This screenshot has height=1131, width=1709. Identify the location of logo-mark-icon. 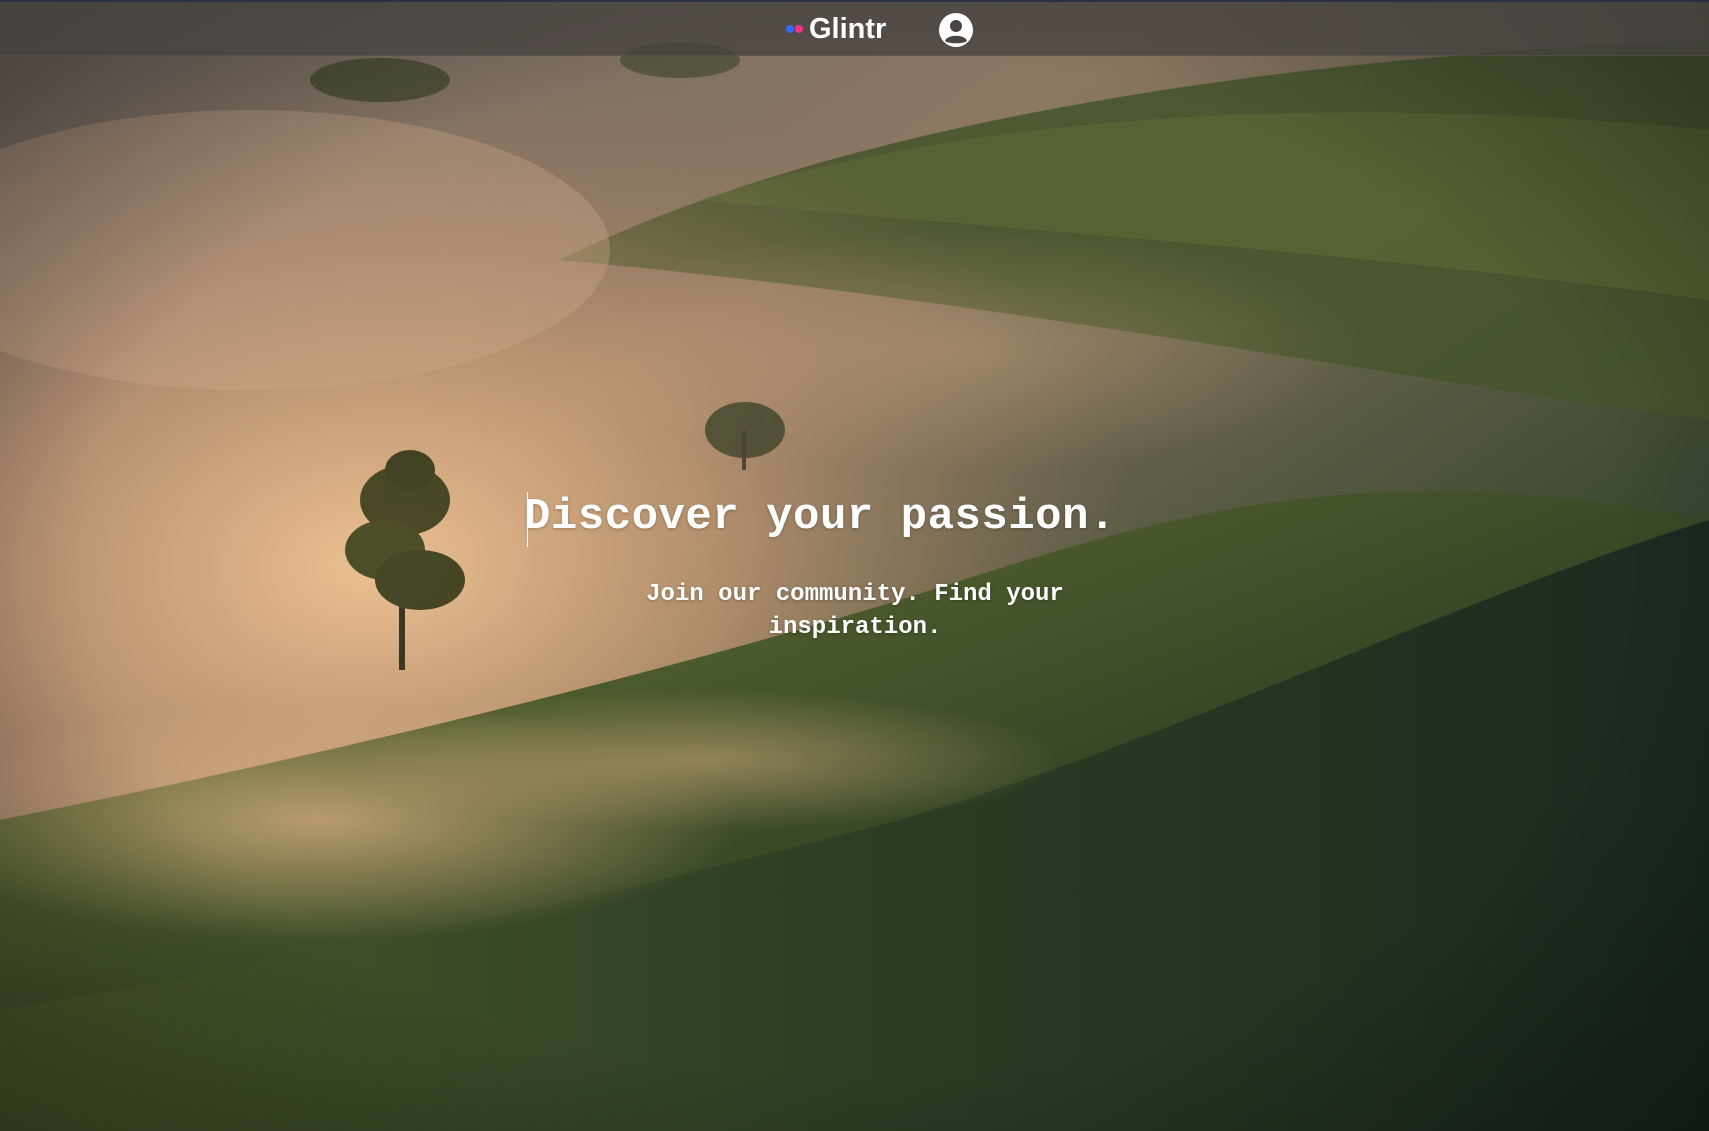
(794, 29).